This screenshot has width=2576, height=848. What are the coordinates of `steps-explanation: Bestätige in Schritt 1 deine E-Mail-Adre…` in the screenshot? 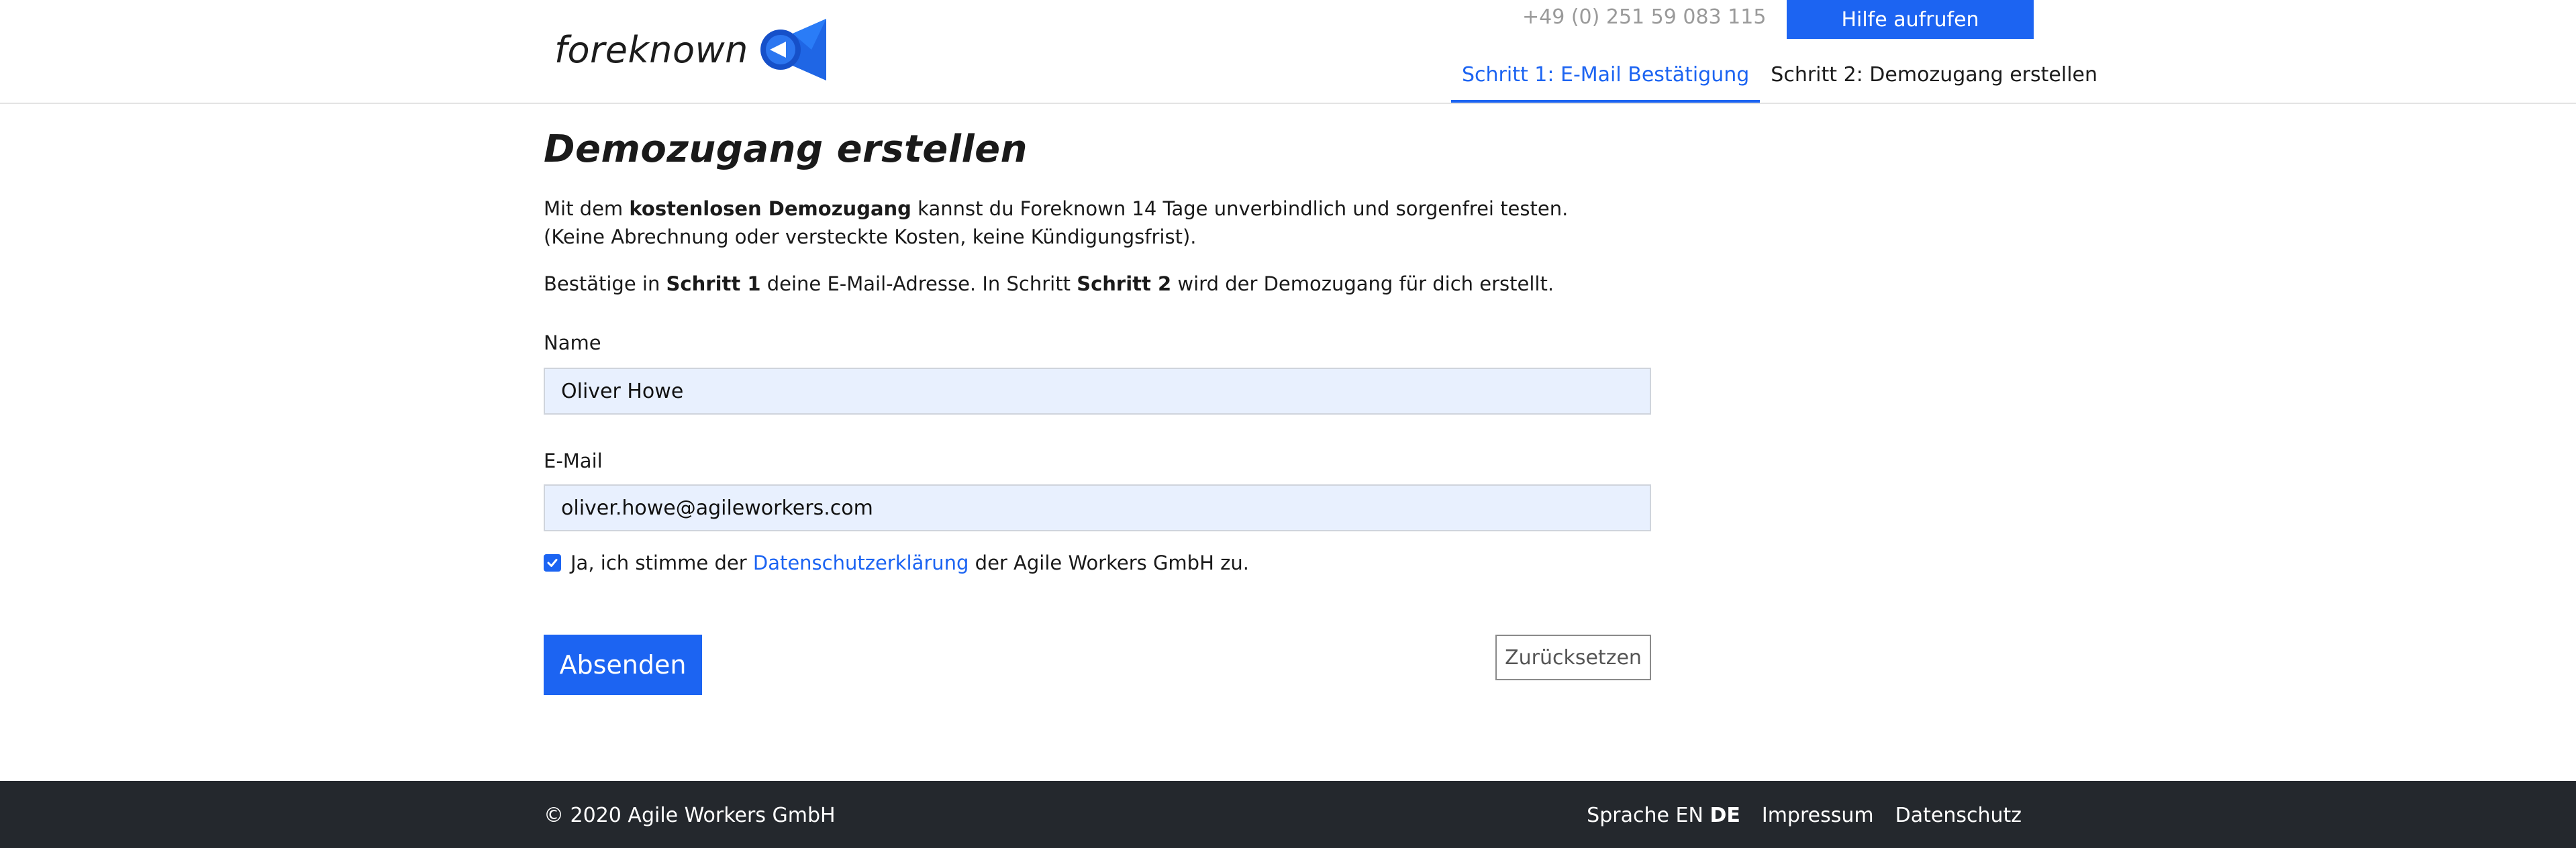 It's located at (1049, 284).